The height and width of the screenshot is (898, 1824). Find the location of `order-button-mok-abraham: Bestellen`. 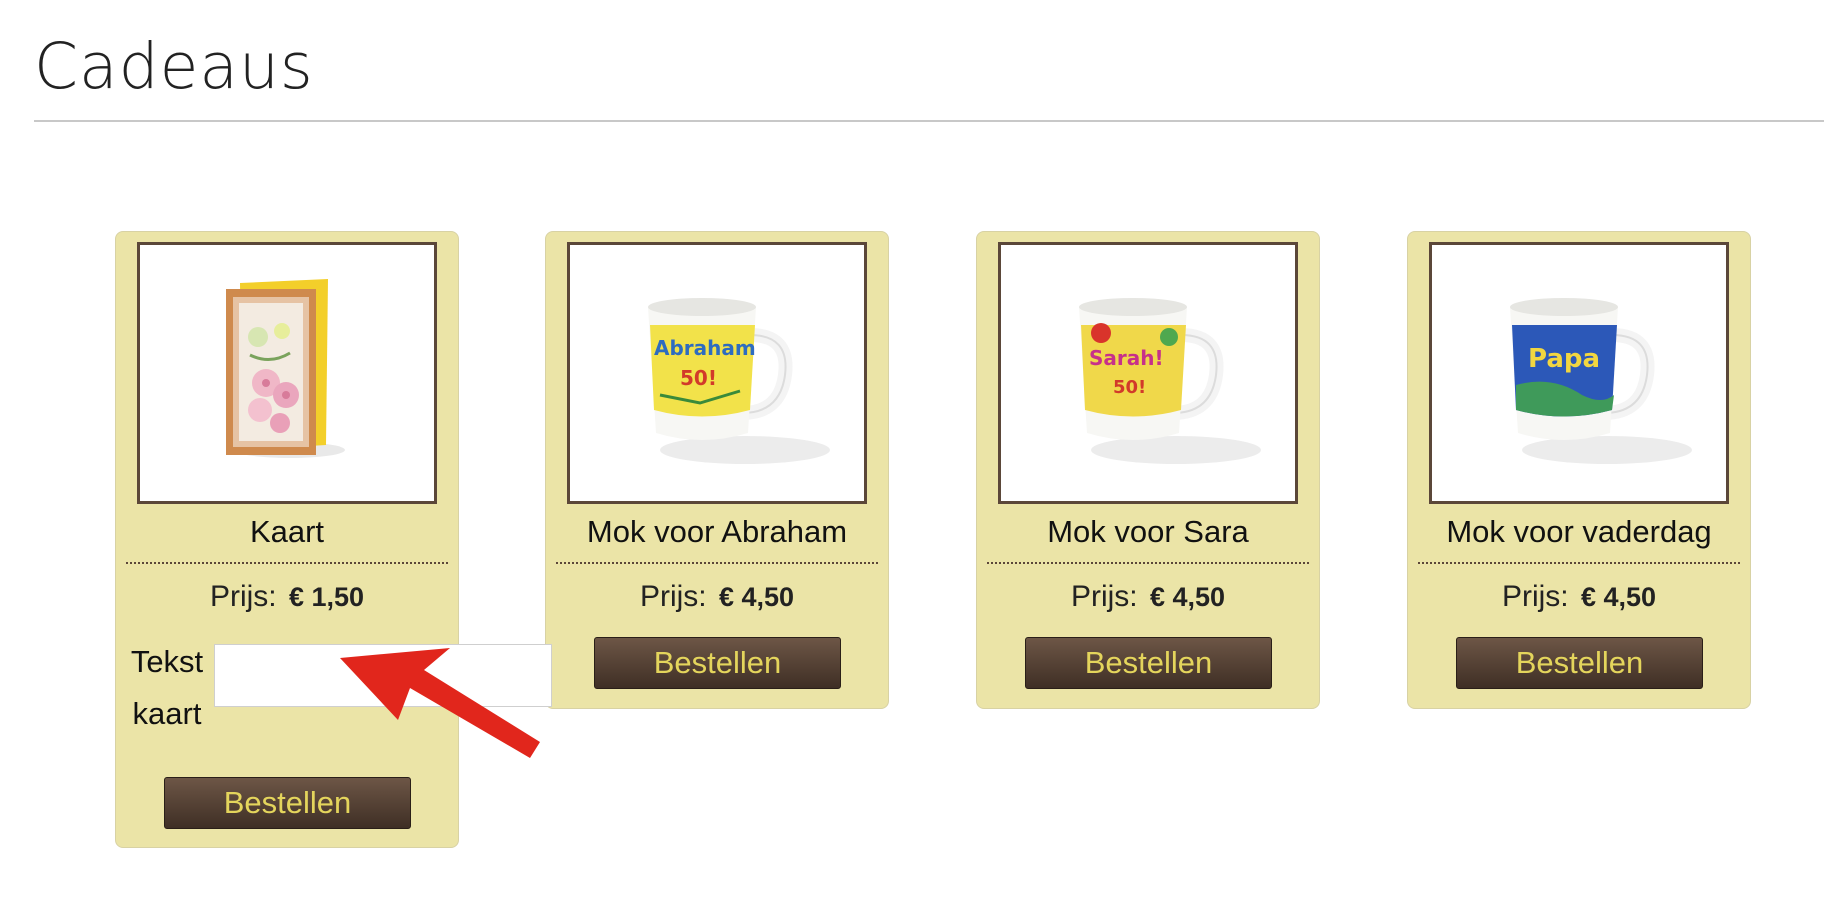

order-button-mok-abraham: Bestellen is located at coordinates (717, 663).